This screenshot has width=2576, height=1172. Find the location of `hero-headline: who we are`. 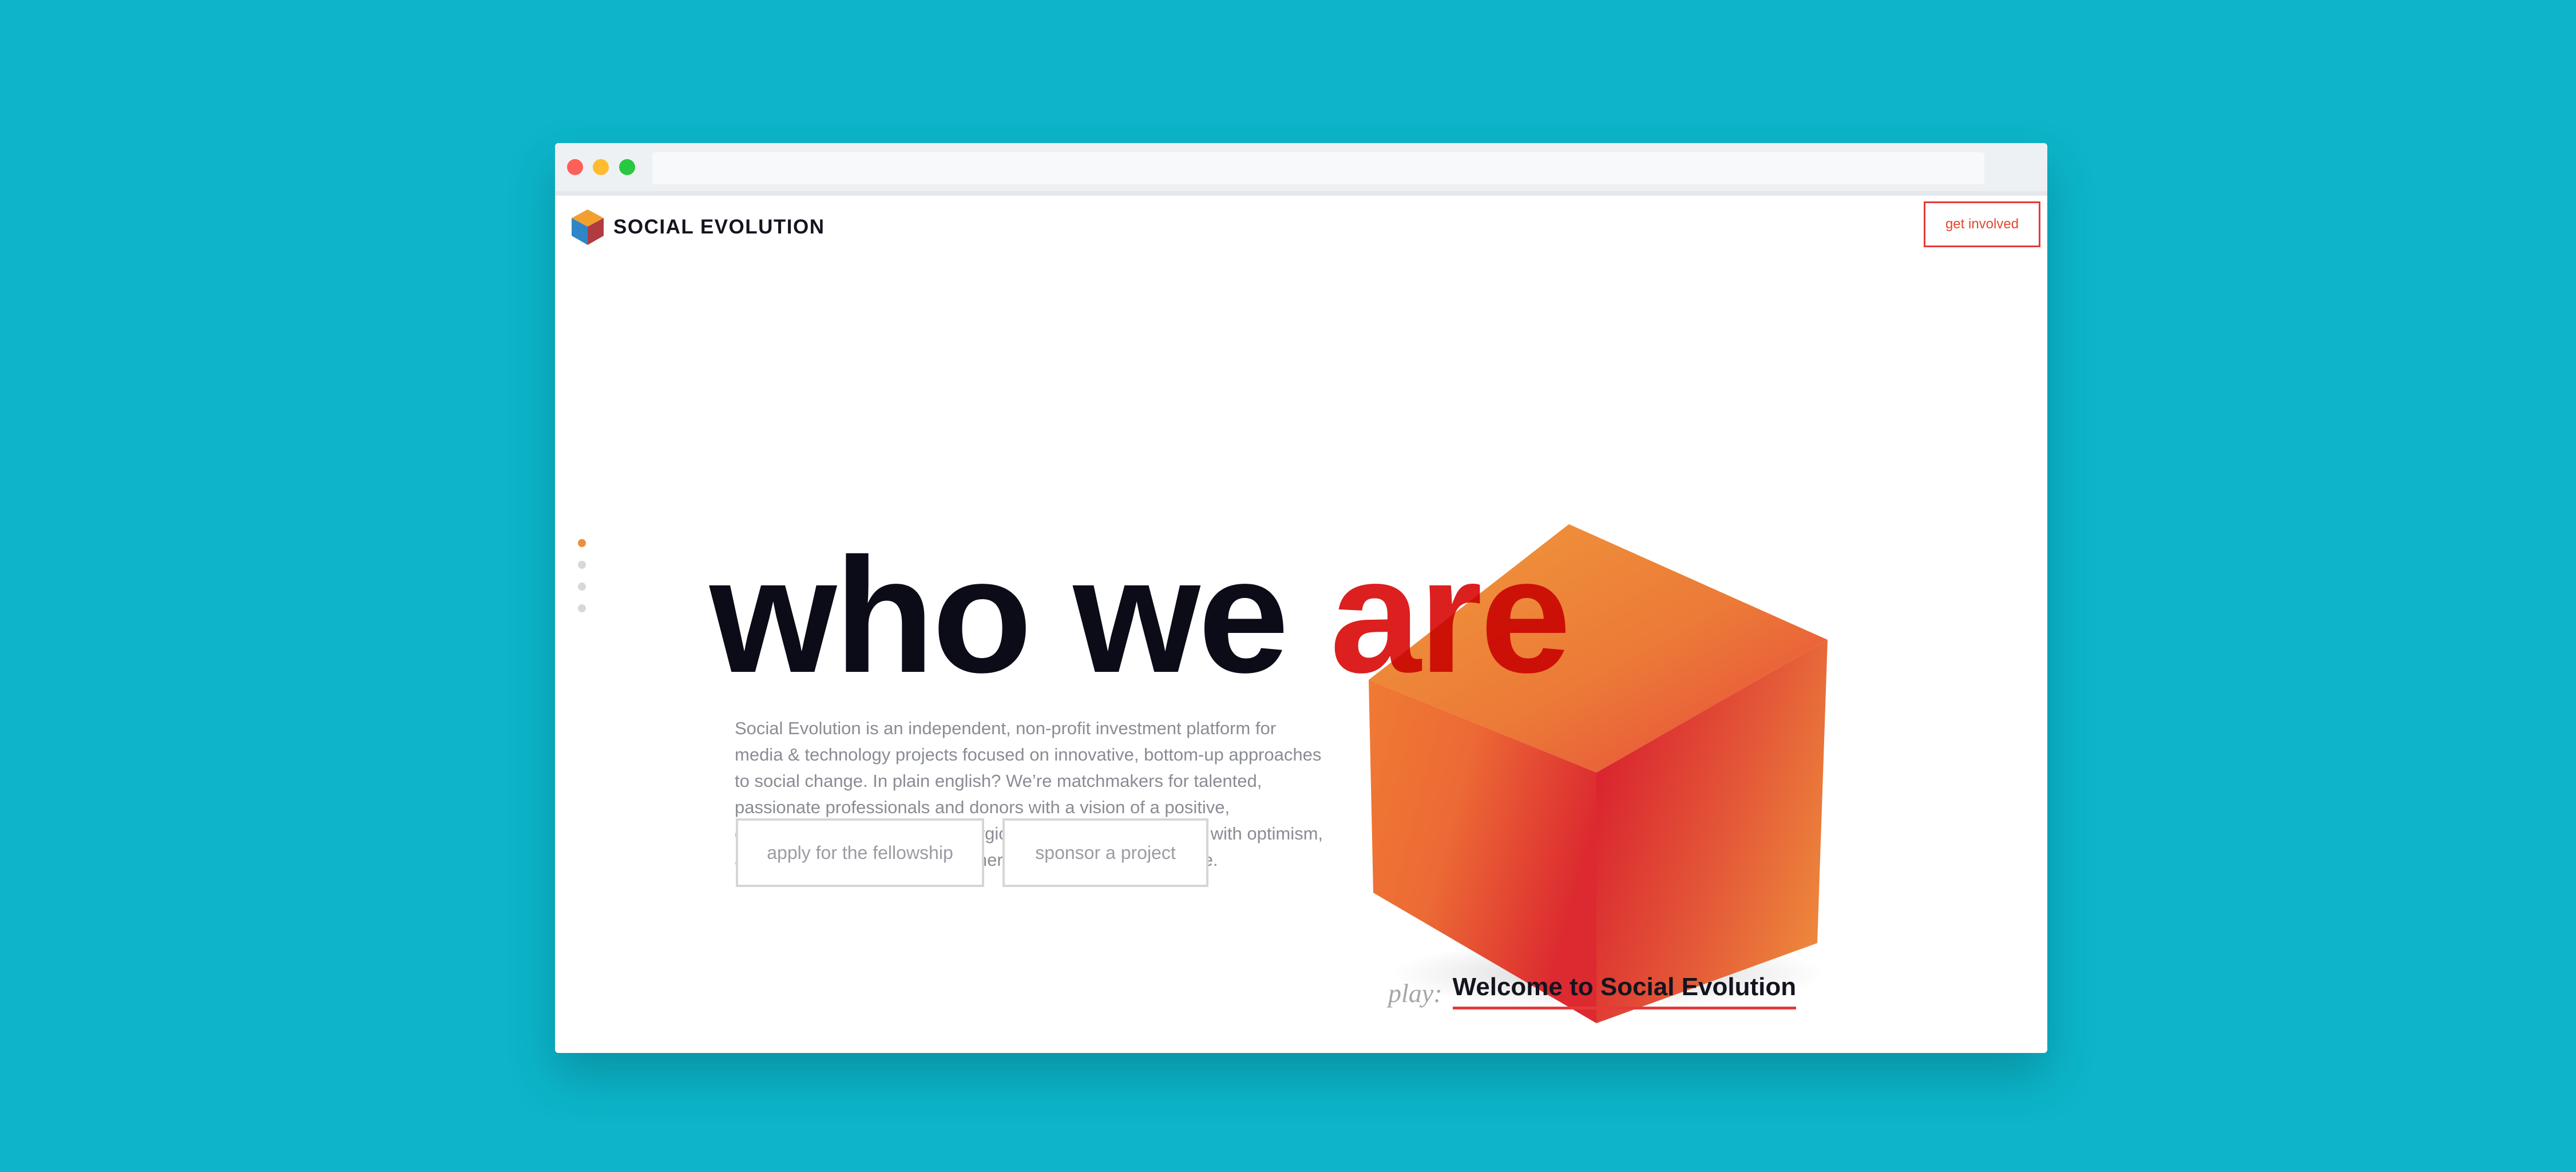

hero-headline: who we are is located at coordinates (1140, 615).